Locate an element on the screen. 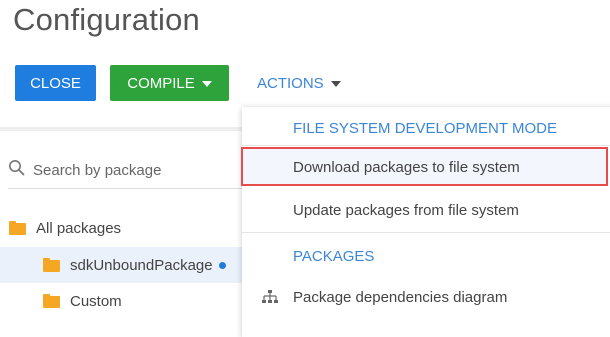 This screenshot has height=337, width=610. tree-item-label: All packages is located at coordinates (79, 228).